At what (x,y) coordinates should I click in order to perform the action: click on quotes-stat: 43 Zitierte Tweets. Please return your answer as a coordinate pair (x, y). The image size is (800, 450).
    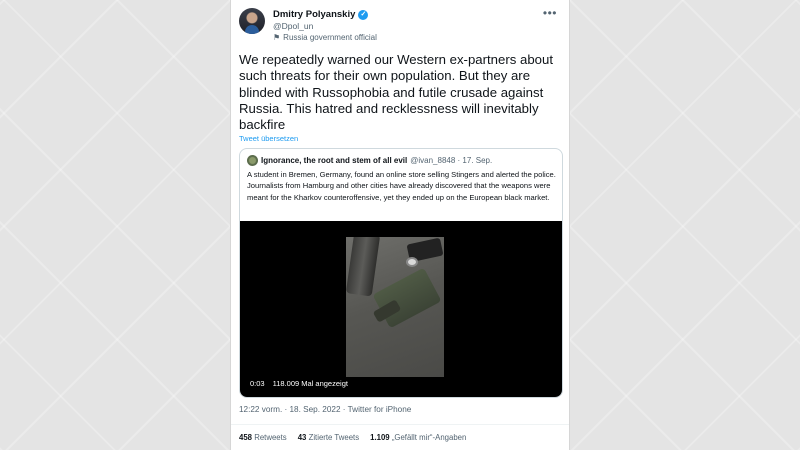
    Looking at the image, I should click on (328, 437).